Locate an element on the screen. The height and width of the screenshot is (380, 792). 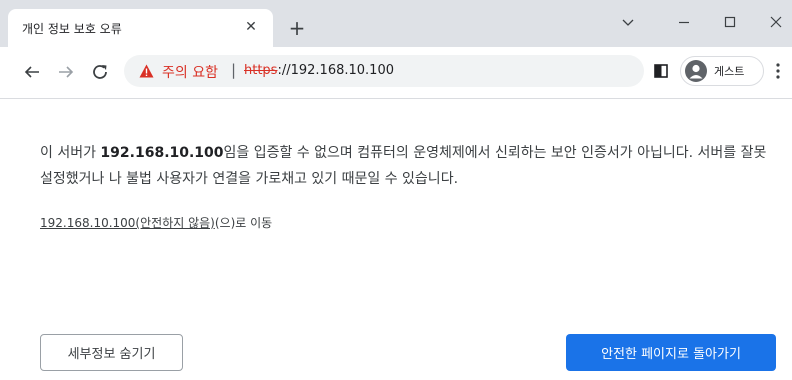
warning-icon is located at coordinates (146, 71).